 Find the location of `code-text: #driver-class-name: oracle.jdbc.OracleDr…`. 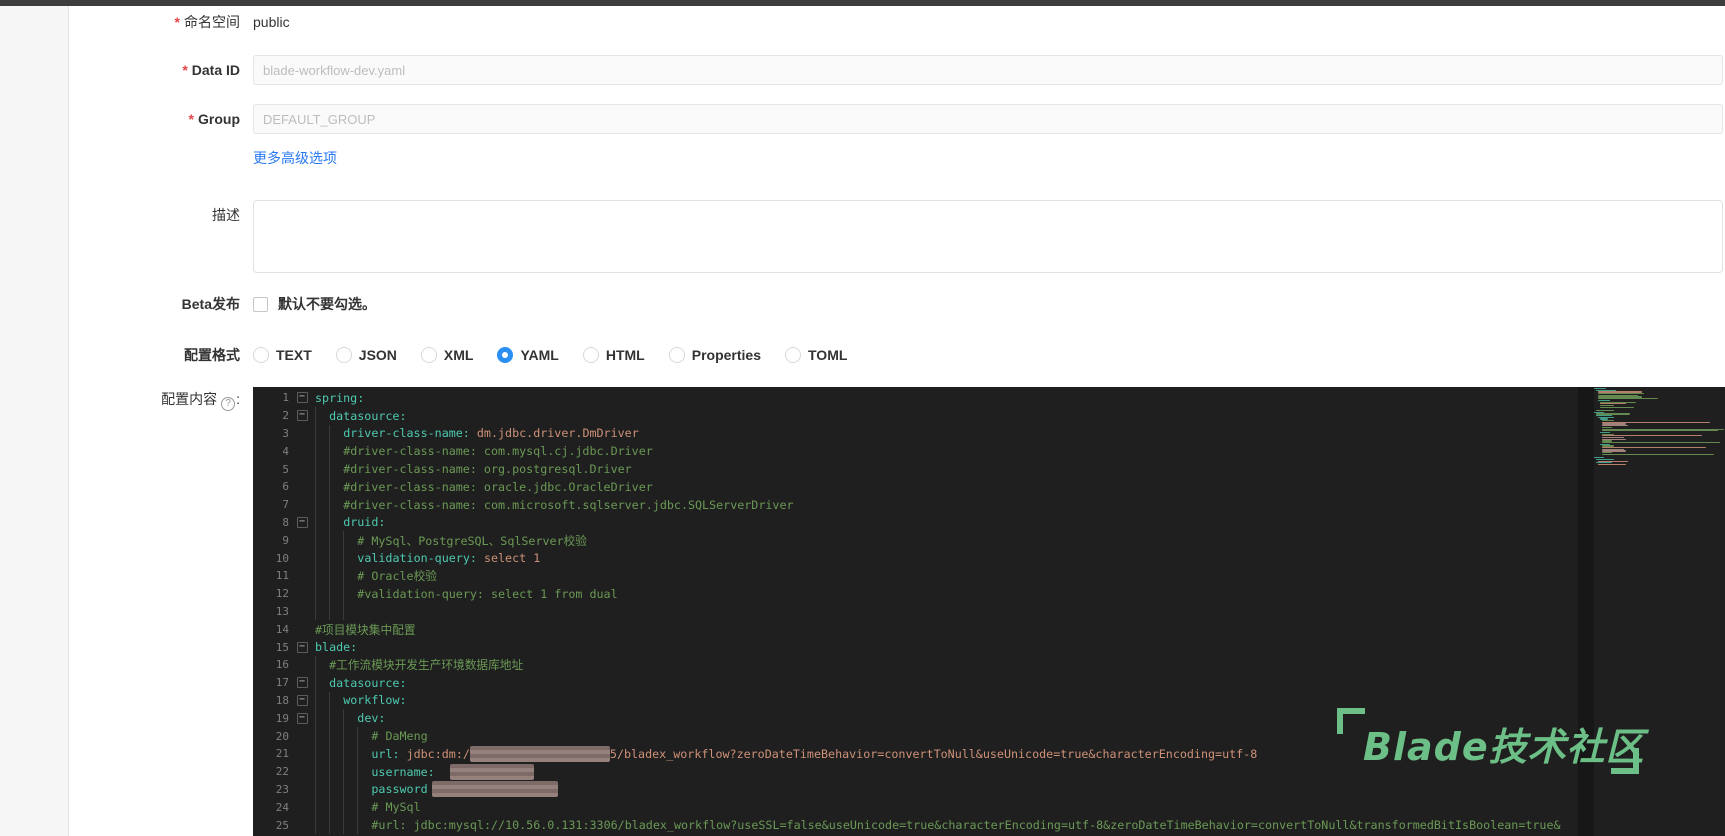

code-text: #driver-class-name: oracle.jdbc.OracleDr… is located at coordinates (946, 486).